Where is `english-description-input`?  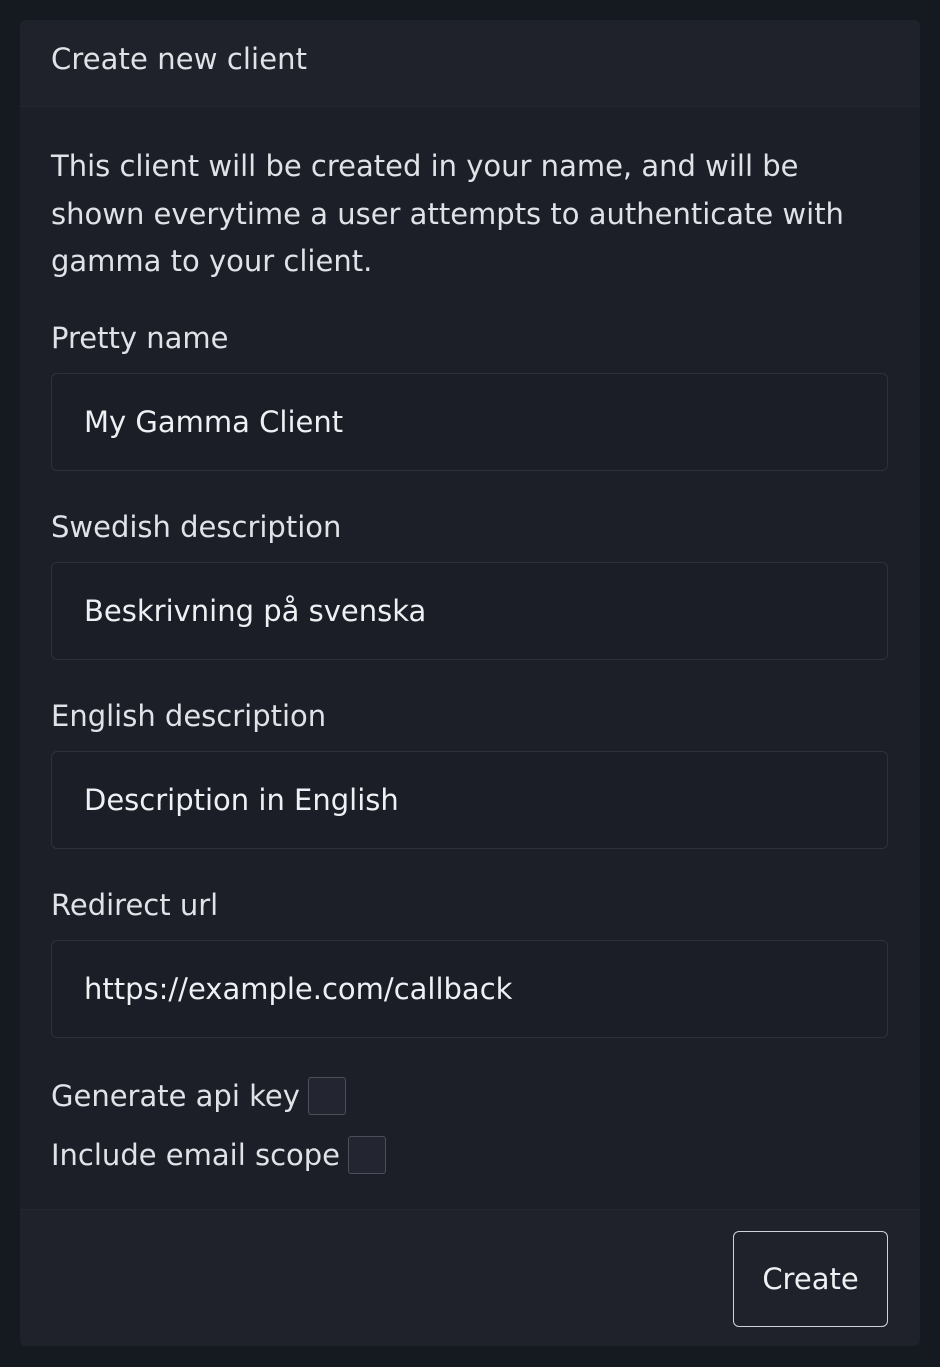 english-description-input is located at coordinates (469, 800).